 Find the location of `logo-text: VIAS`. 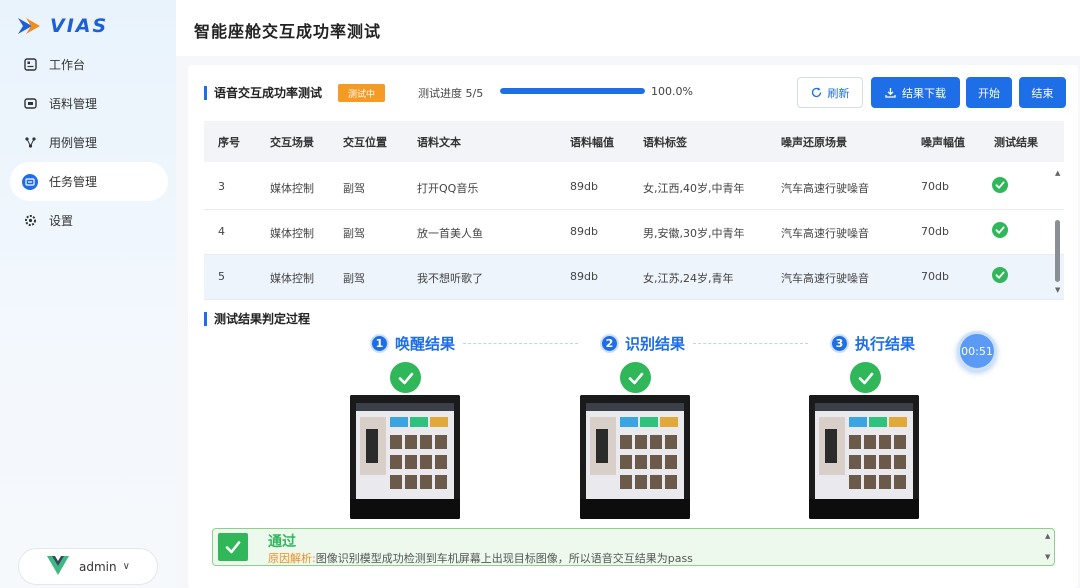

logo-text: VIAS is located at coordinates (79, 26).